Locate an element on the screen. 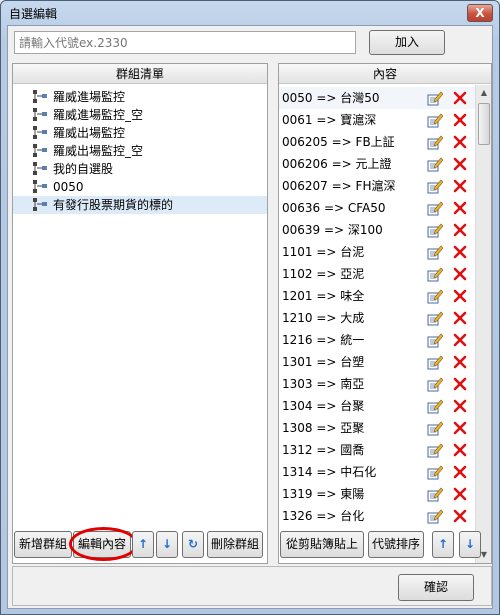 The width and height of the screenshot is (500, 615). content-row: 1303 => 南亞 is located at coordinates (377, 384).